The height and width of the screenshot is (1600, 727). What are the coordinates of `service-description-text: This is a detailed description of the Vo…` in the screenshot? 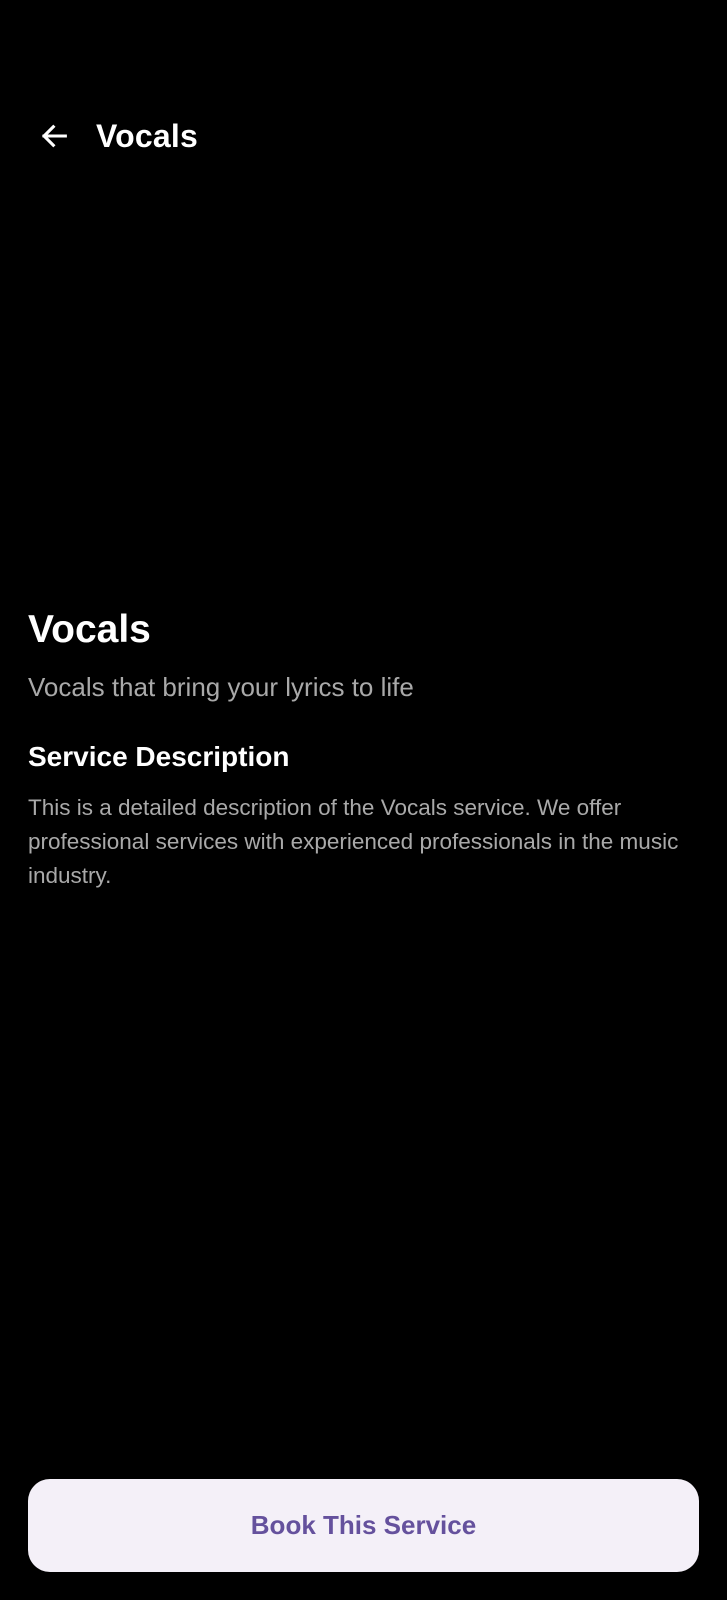 It's located at (353, 841).